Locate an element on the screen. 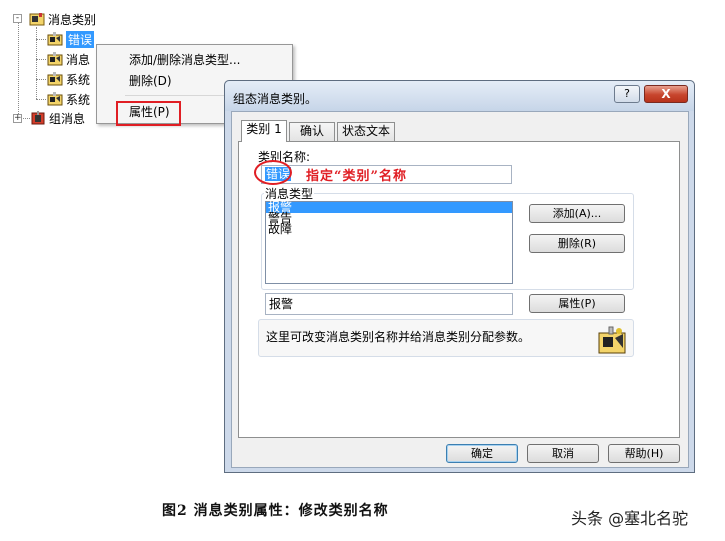 The height and width of the screenshot is (541, 725). tree-item-group-messages: 组消息 is located at coordinates (57, 118).